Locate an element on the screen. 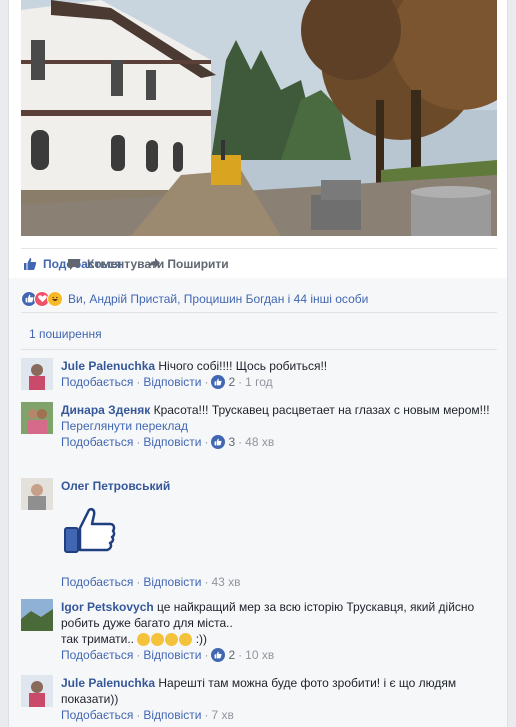  comment-likes-count: 3 is located at coordinates (232, 442).